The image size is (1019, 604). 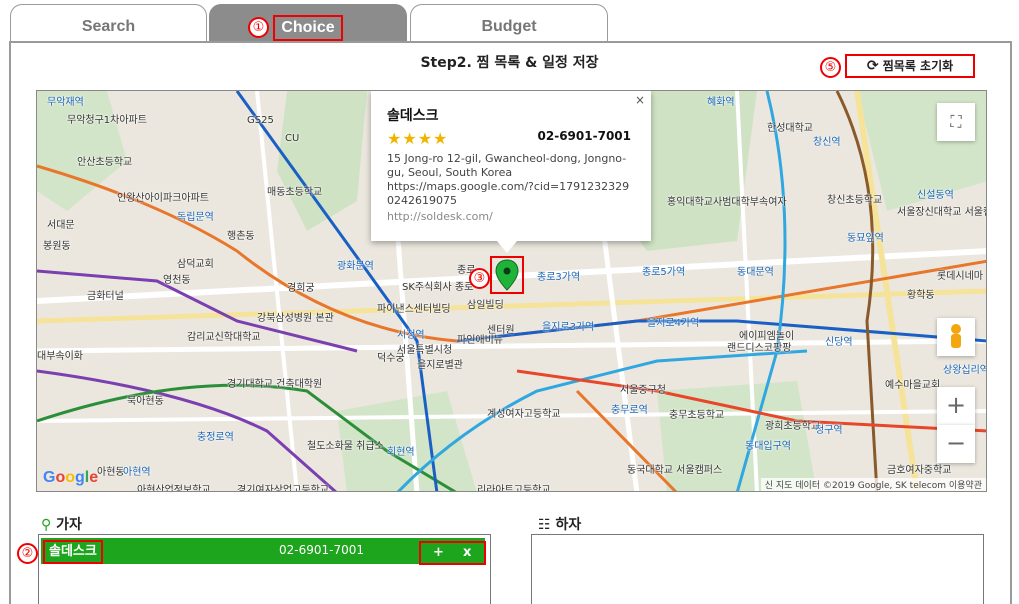 What do you see at coordinates (918, 66) in the screenshot?
I see `reset-wishlist-label: 찜목록 초기화` at bounding box center [918, 66].